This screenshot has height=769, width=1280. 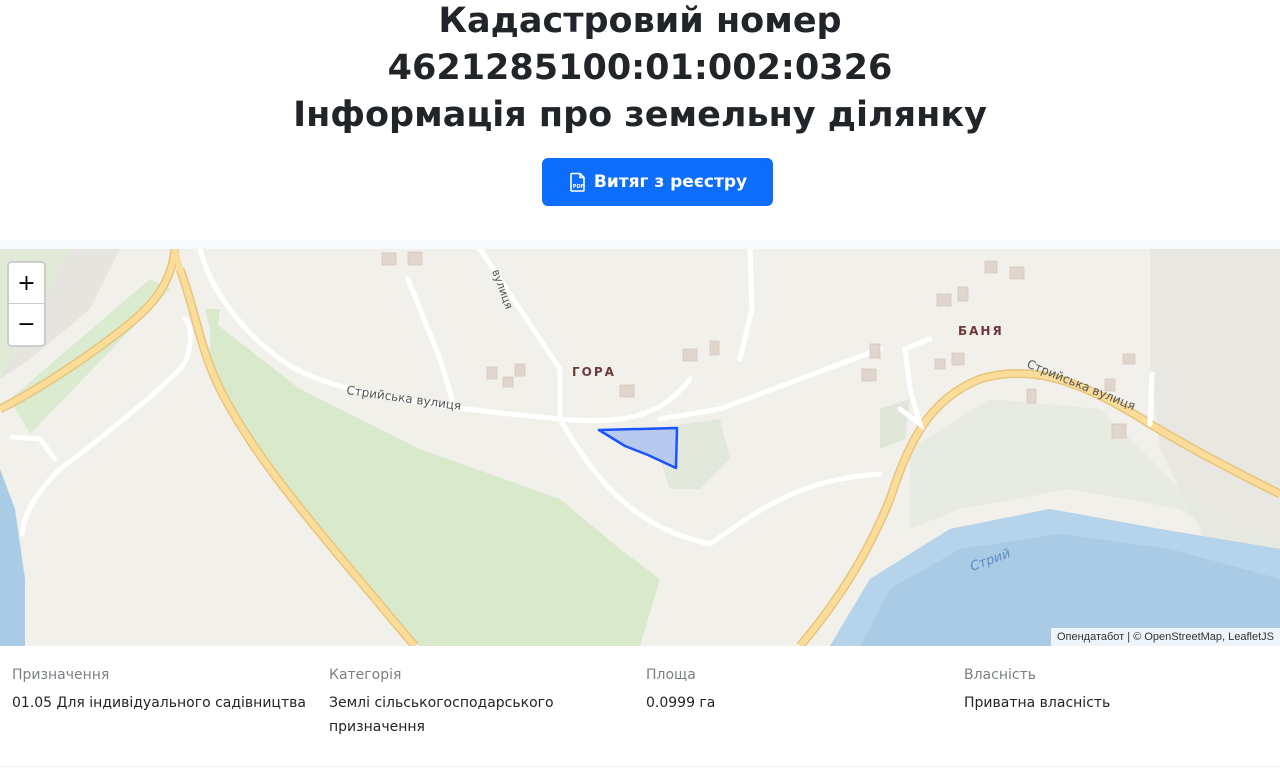 I want to click on area-label: Площа, so click(x=671, y=675).